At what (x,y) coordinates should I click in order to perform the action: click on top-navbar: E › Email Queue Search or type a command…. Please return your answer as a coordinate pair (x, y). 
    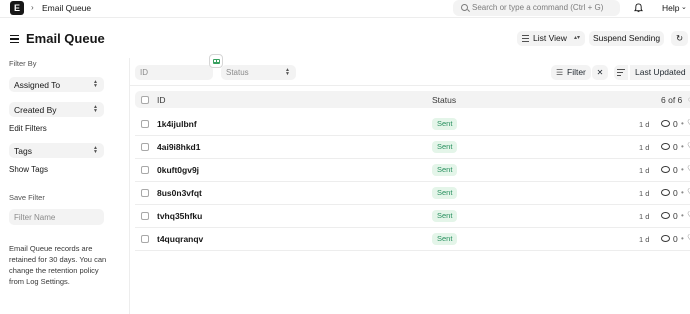
    Looking at the image, I should click on (345, 9).